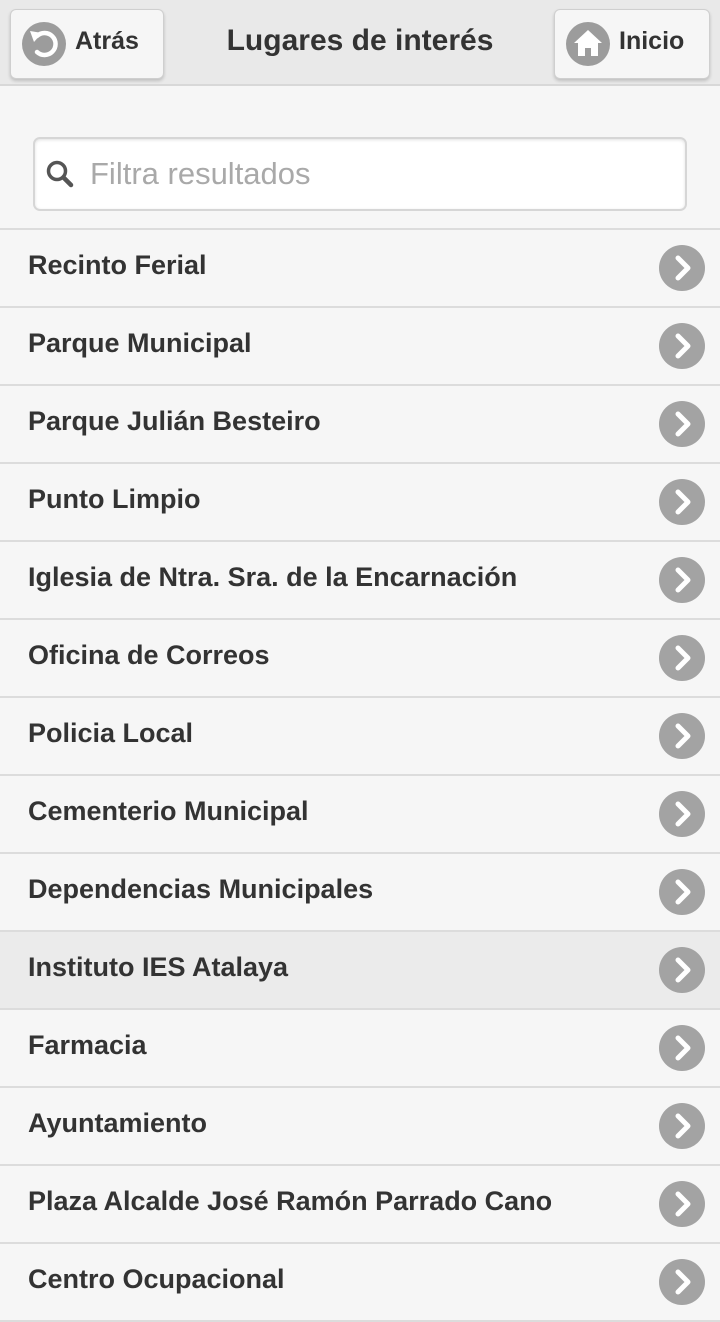 This screenshot has height=1322, width=720. Describe the element at coordinates (380, 174) in the screenshot. I see `search-input` at that location.